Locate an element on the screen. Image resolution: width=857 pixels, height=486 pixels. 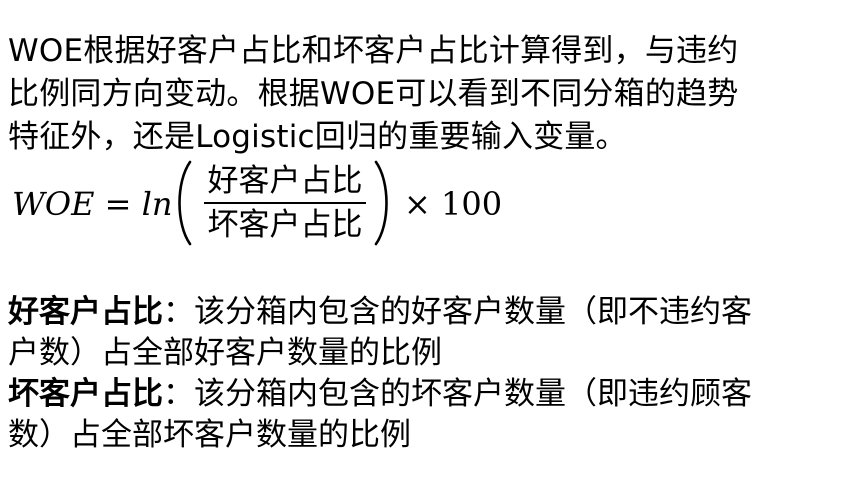
left-parenthesis is located at coordinates (185, 203).